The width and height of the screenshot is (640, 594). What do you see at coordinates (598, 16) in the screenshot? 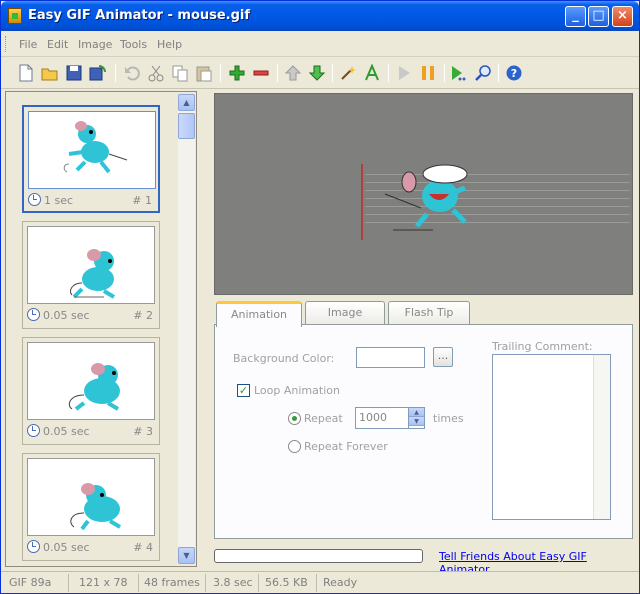
I see `maximize-button: □` at bounding box center [598, 16].